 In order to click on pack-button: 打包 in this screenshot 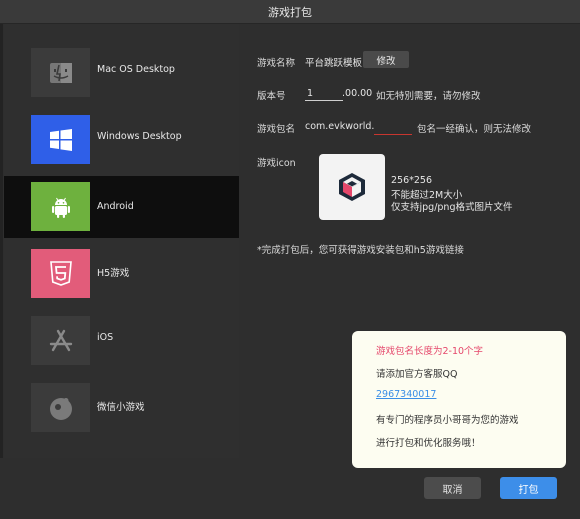, I will do `click(528, 488)`.